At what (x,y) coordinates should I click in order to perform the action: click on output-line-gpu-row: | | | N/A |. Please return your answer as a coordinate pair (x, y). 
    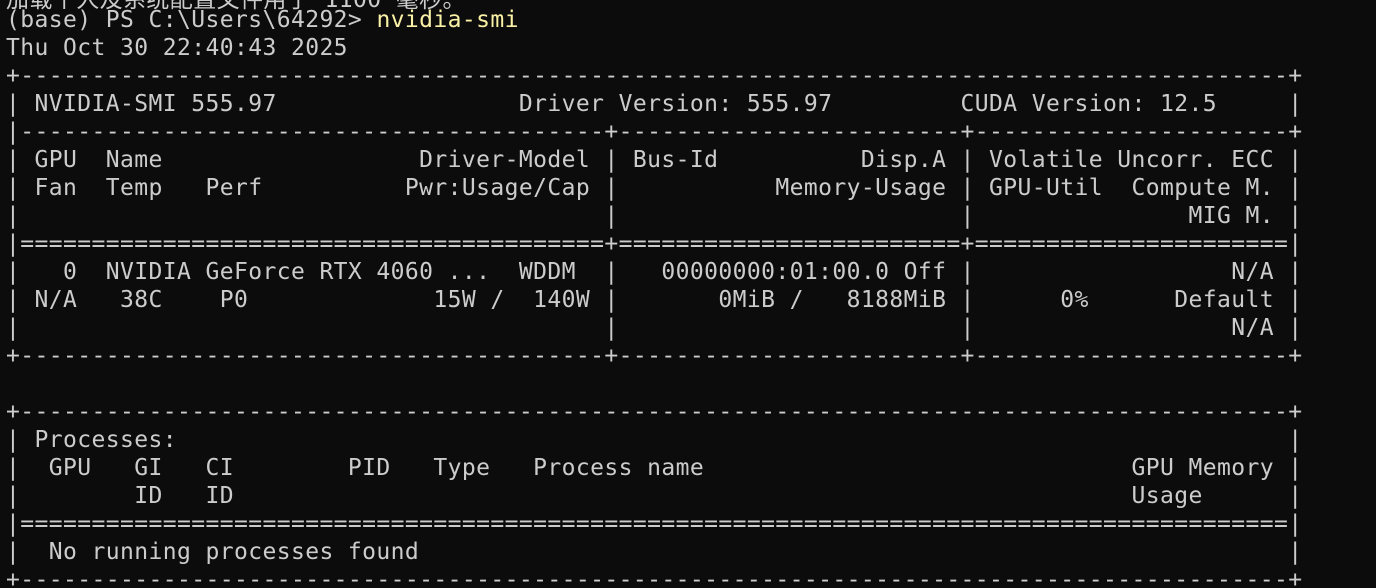
    Looking at the image, I should click on (654, 328).